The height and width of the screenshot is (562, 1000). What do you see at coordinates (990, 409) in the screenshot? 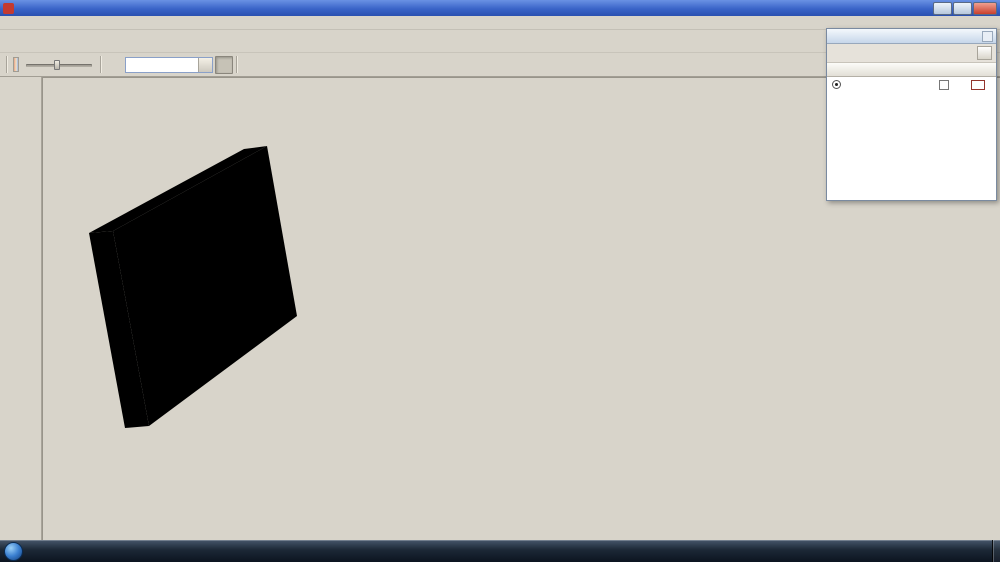
I see `scroll-indicator` at bounding box center [990, 409].